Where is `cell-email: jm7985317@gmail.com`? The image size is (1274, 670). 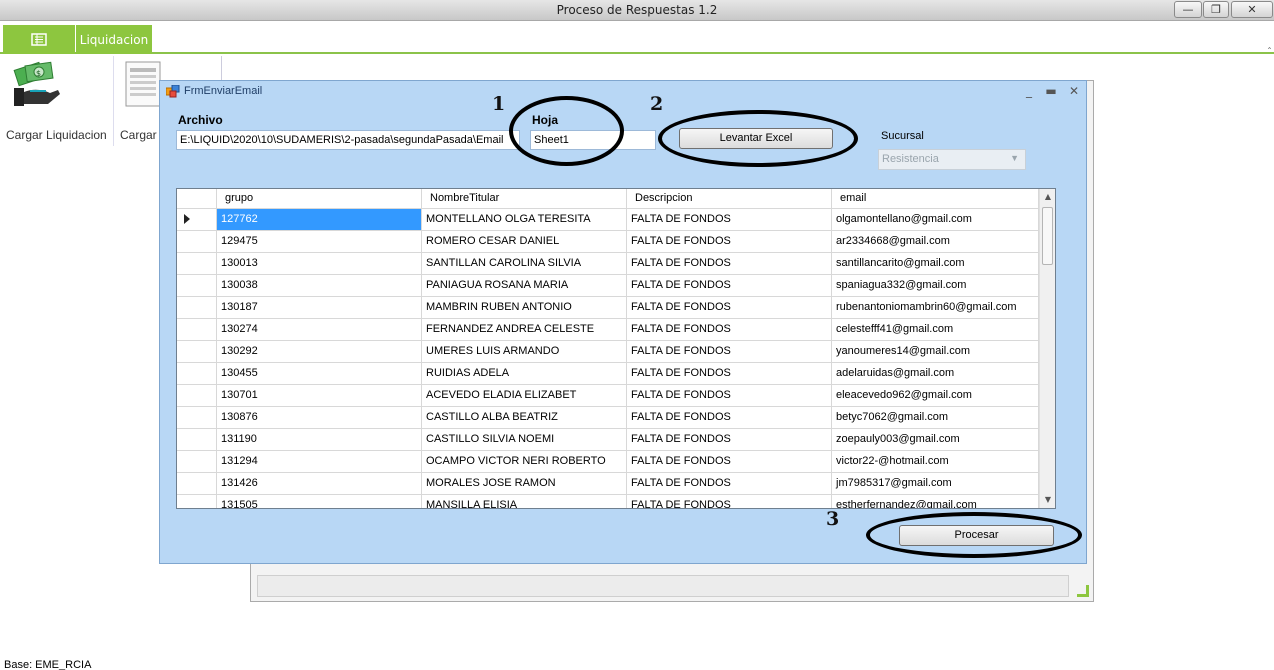 cell-email: jm7985317@gmail.com is located at coordinates (935, 484).